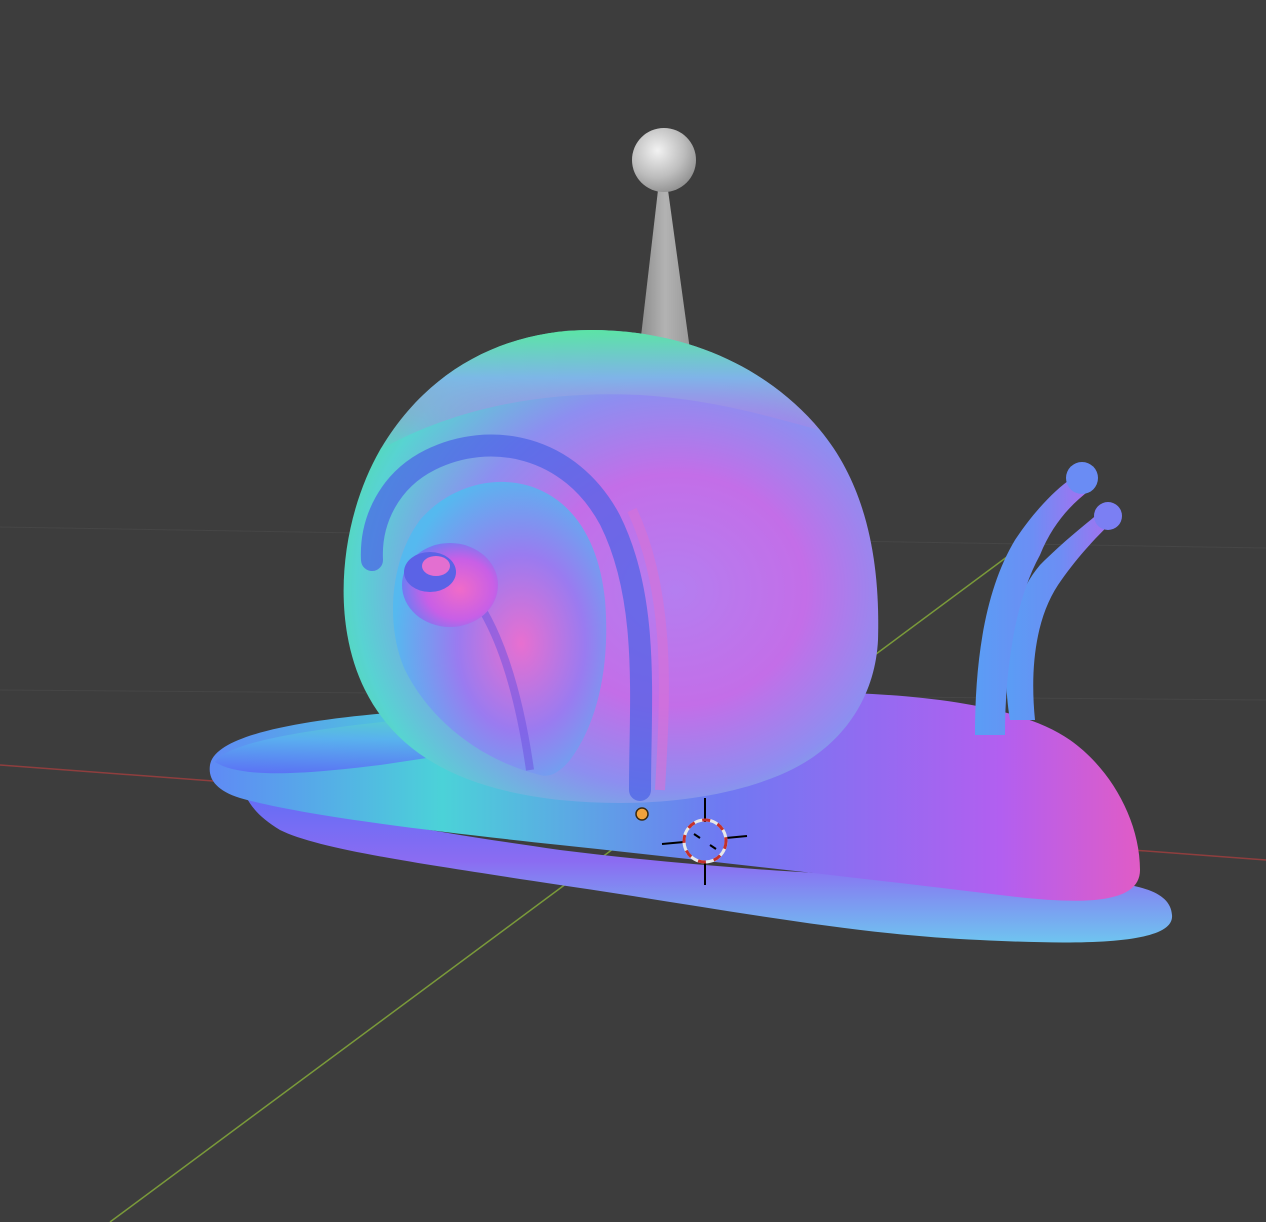 The height and width of the screenshot is (1222, 1266). I want to click on snail-shell-apex-center, so click(436, 566).